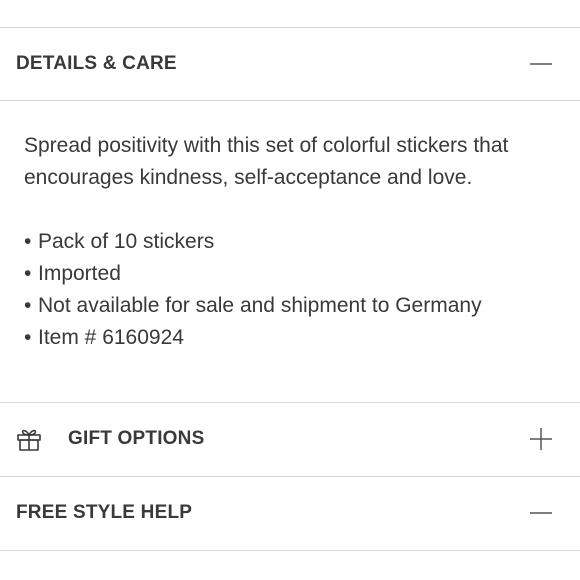 The width and height of the screenshot is (580, 580). Describe the element at coordinates (29, 439) in the screenshot. I see `gift-icon` at that location.